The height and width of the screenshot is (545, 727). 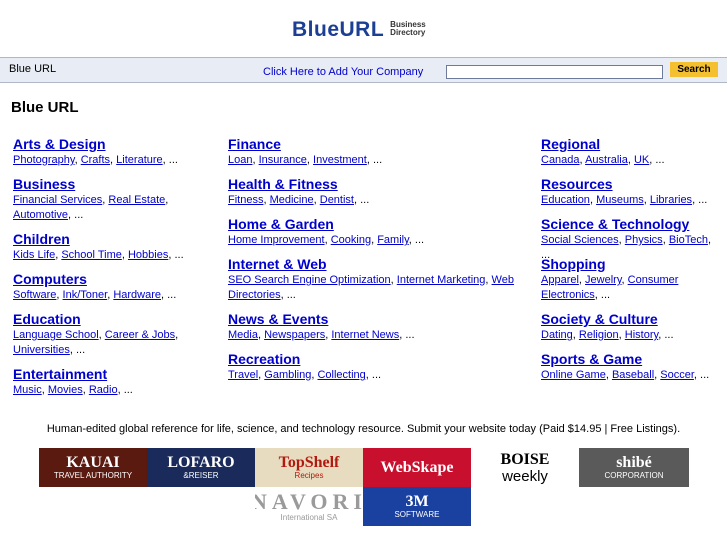 I want to click on search-button: Search, so click(x=694, y=69).